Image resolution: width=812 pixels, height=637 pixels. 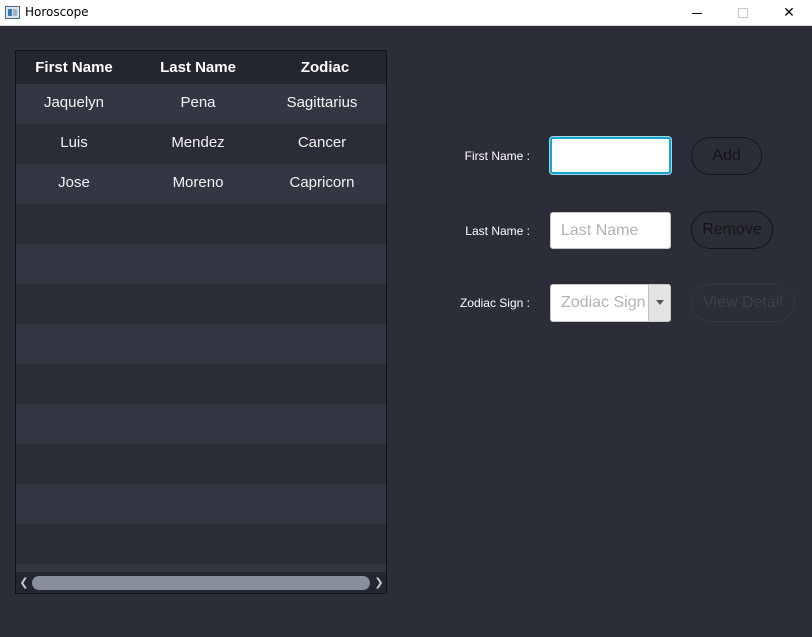 What do you see at coordinates (74, 67) in the screenshot?
I see `column-header-first-name: First Name` at bounding box center [74, 67].